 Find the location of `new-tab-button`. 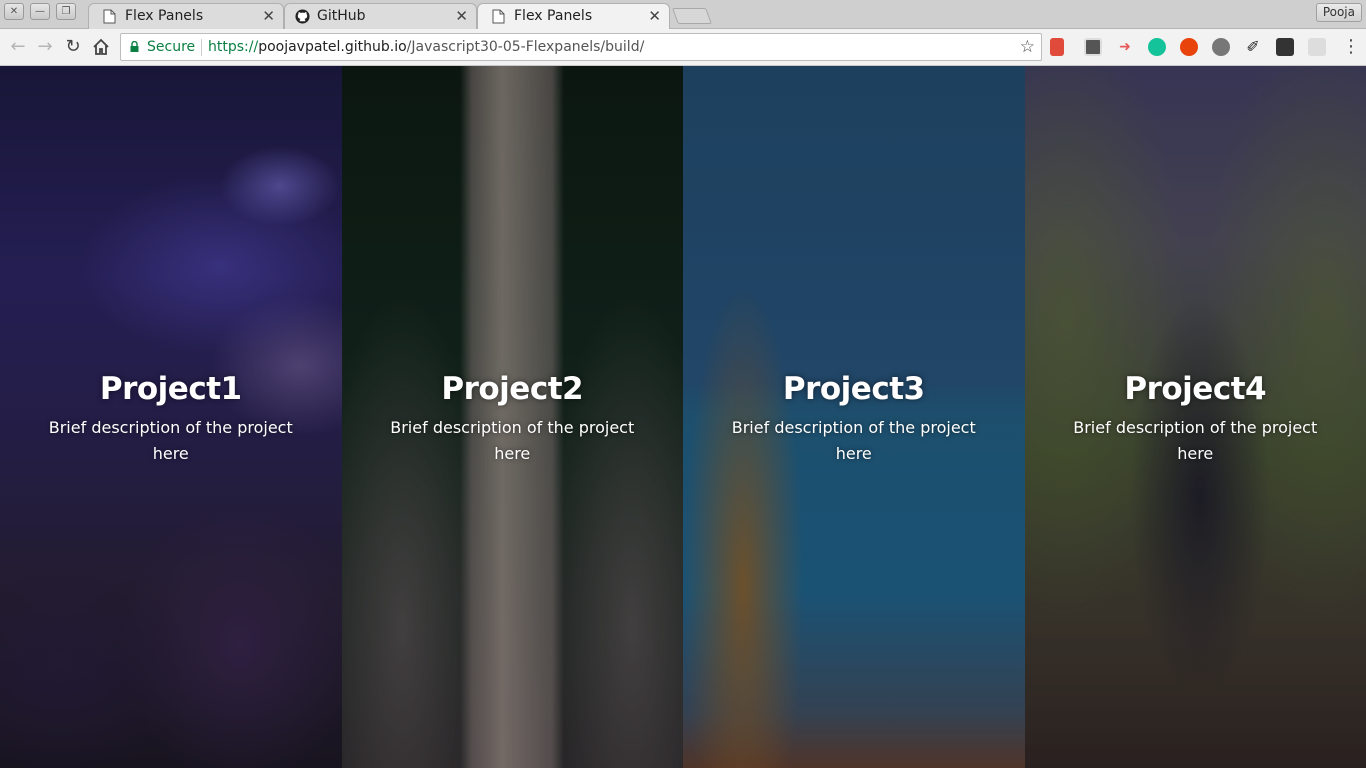

new-tab-button is located at coordinates (692, 16).